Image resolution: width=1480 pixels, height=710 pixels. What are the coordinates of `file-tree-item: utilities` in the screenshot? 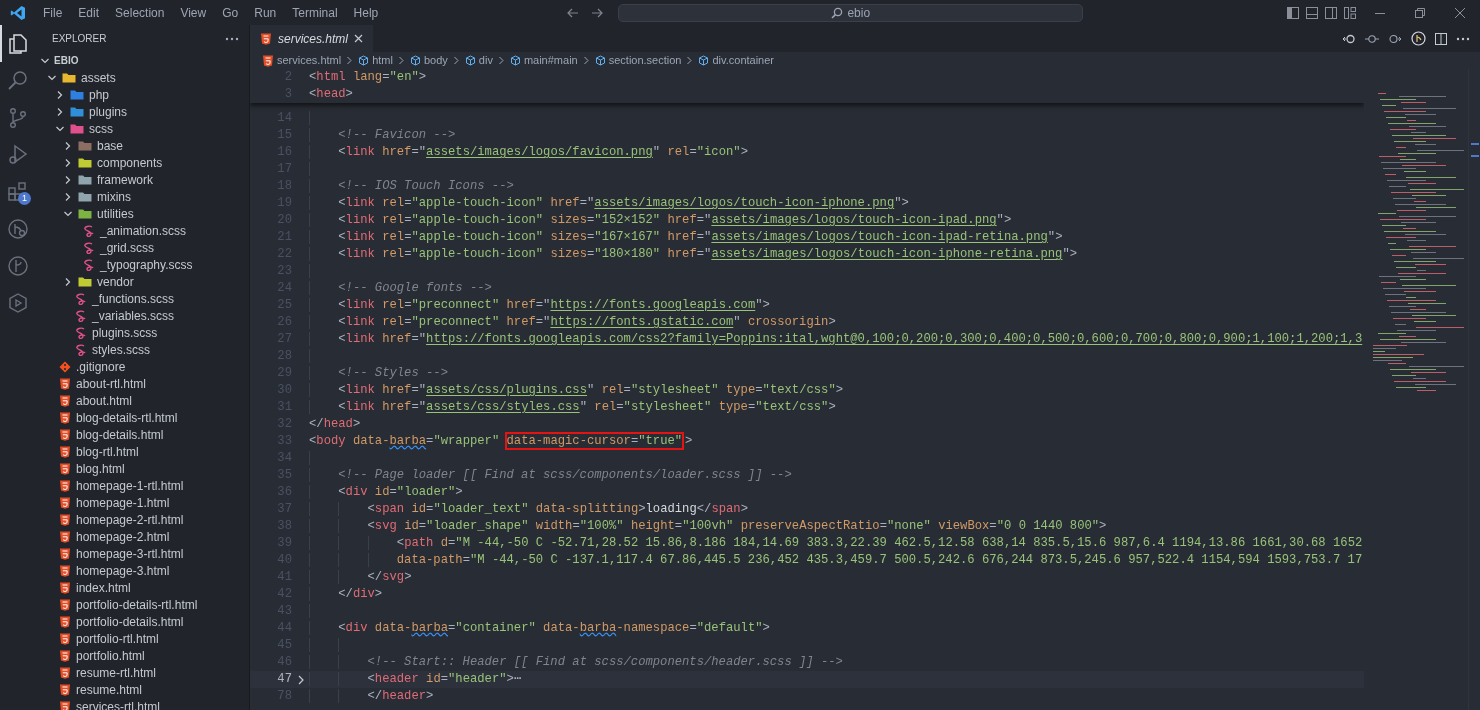 It's located at (142, 213).